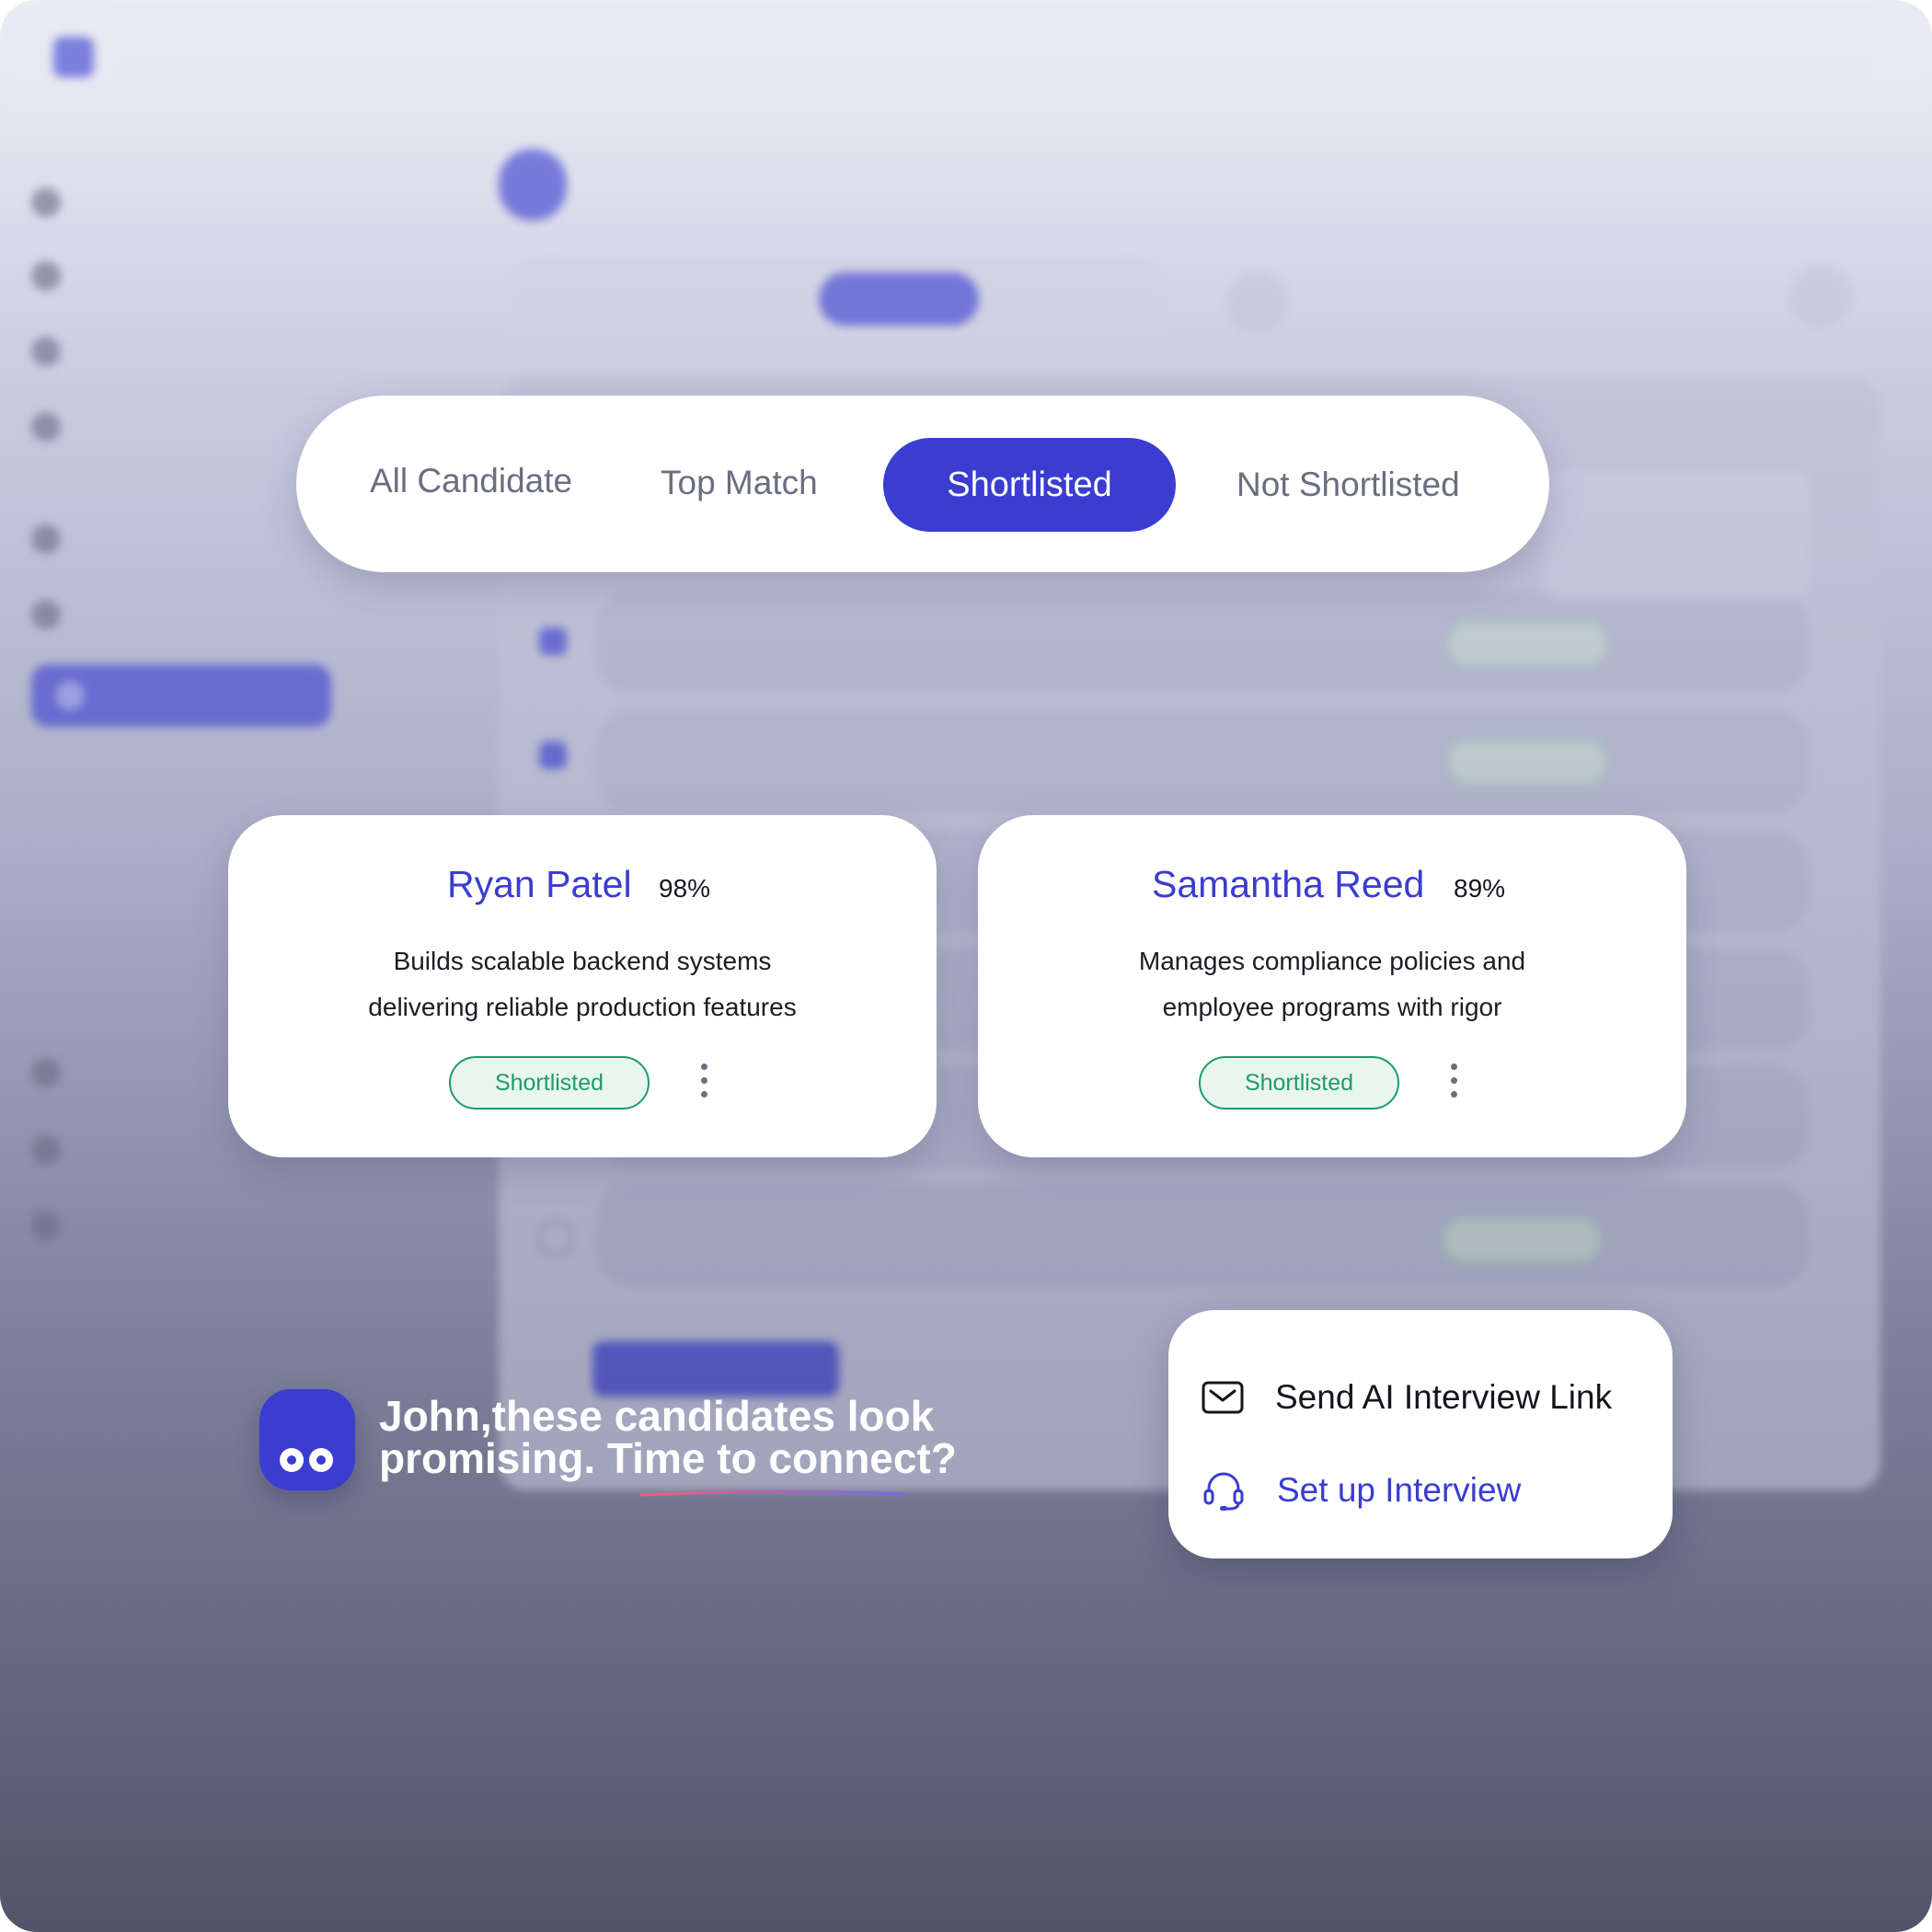  What do you see at coordinates (838, 298) in the screenshot?
I see `background-tabs` at bounding box center [838, 298].